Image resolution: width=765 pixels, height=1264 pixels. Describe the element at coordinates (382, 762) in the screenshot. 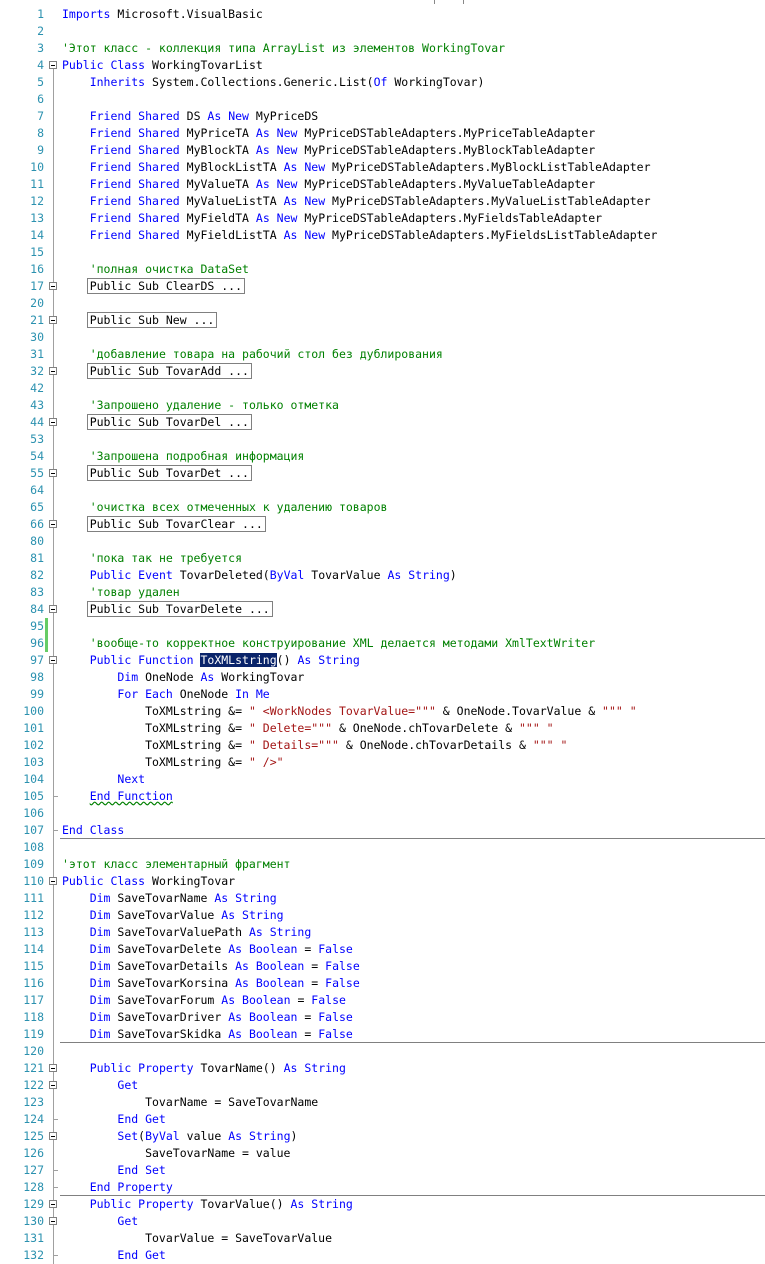

I see `code-line-103: 103 ToXMLstring &= " />"` at that location.